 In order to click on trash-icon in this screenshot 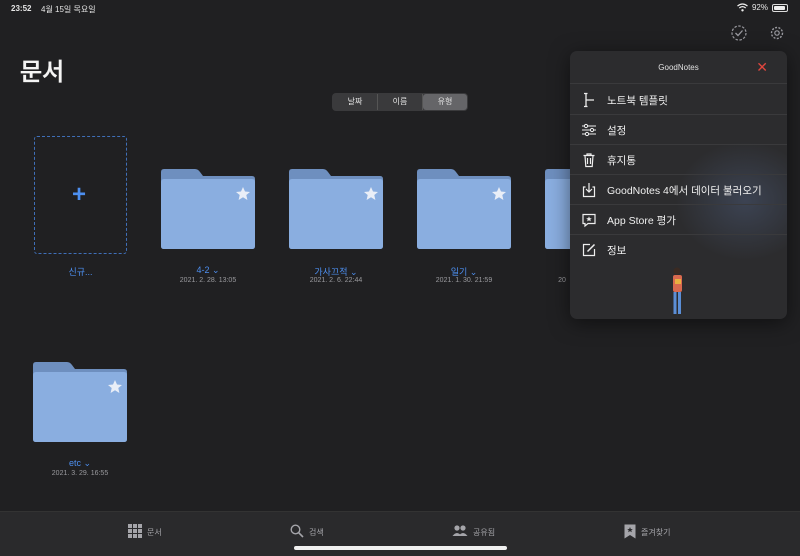, I will do `click(589, 160)`.